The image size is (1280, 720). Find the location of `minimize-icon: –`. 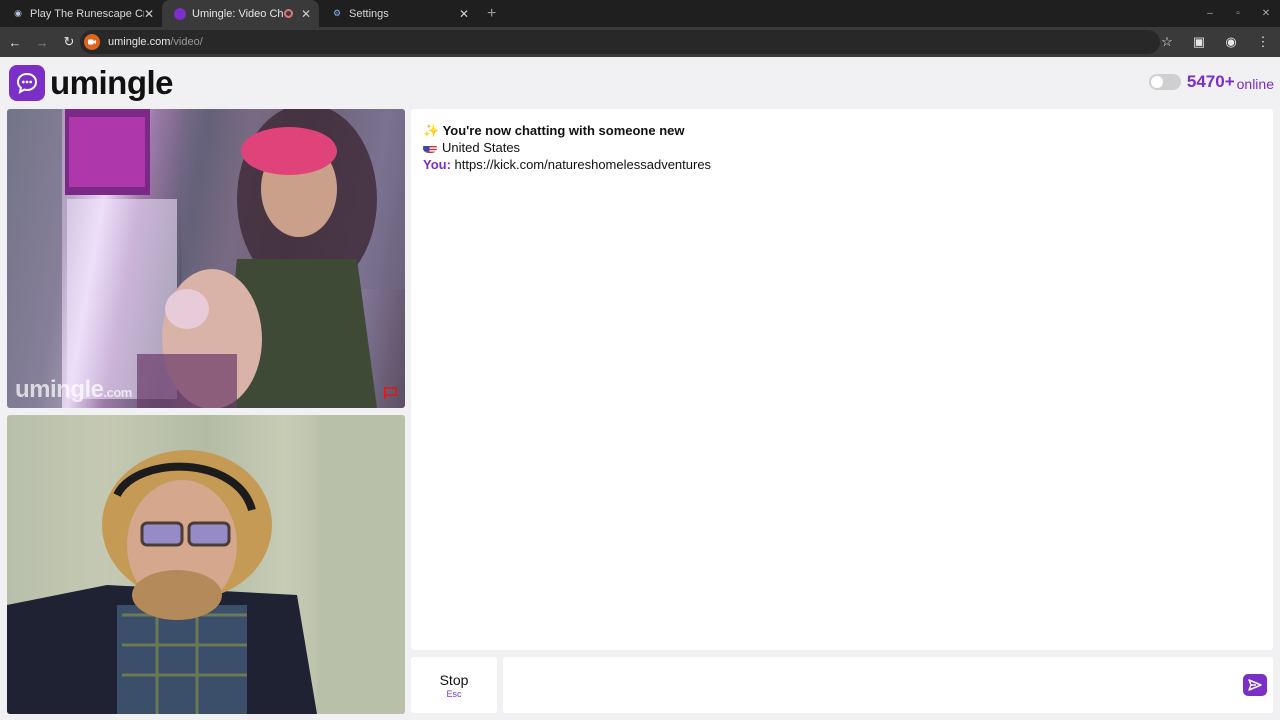

minimize-icon: – is located at coordinates (1210, 13).